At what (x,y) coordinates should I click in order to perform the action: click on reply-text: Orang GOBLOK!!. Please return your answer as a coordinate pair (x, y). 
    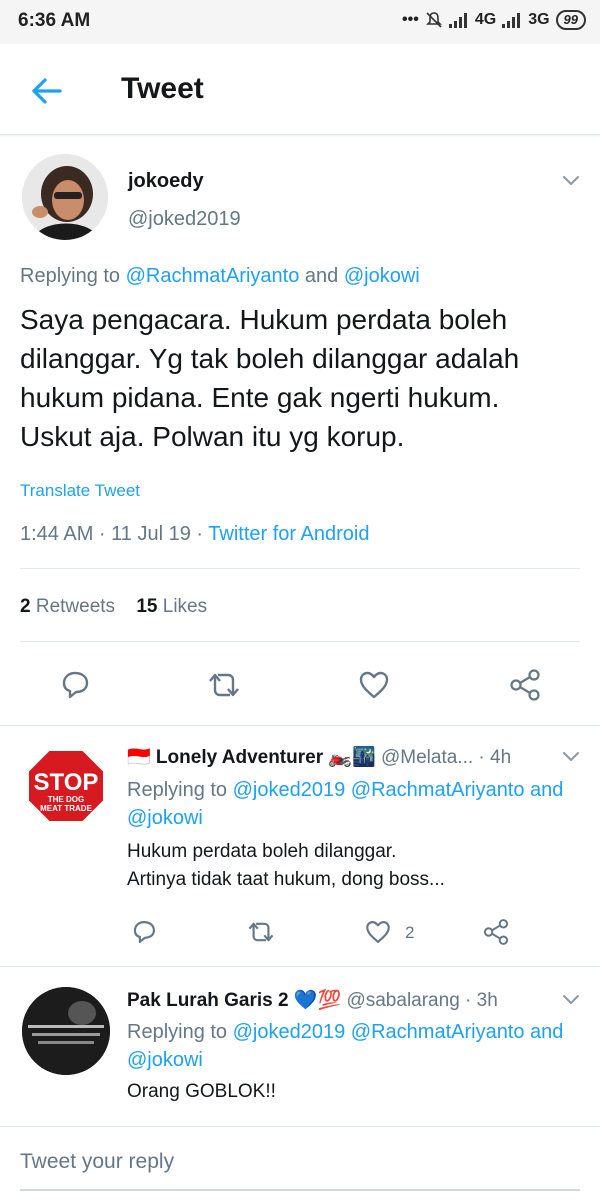
    Looking at the image, I should click on (201, 1091).